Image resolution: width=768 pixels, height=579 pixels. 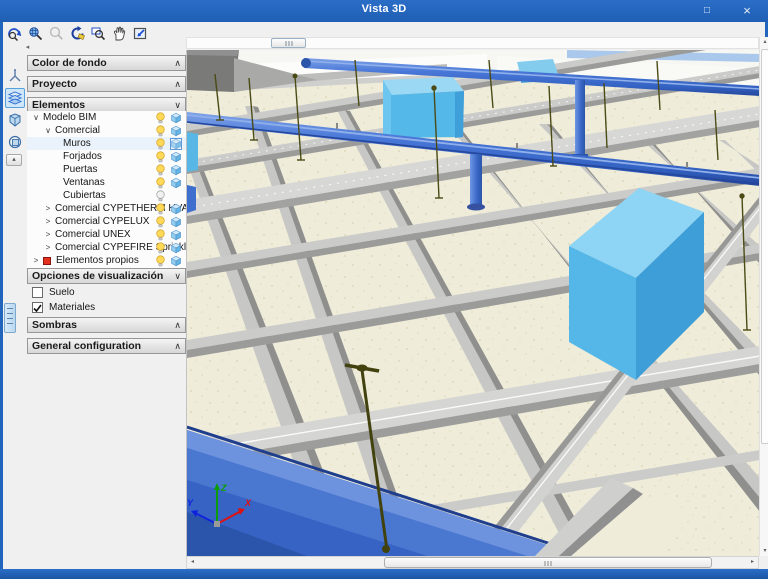 What do you see at coordinates (93, 234) in the screenshot?
I see `tree-item-label: Comercial UNEX` at bounding box center [93, 234].